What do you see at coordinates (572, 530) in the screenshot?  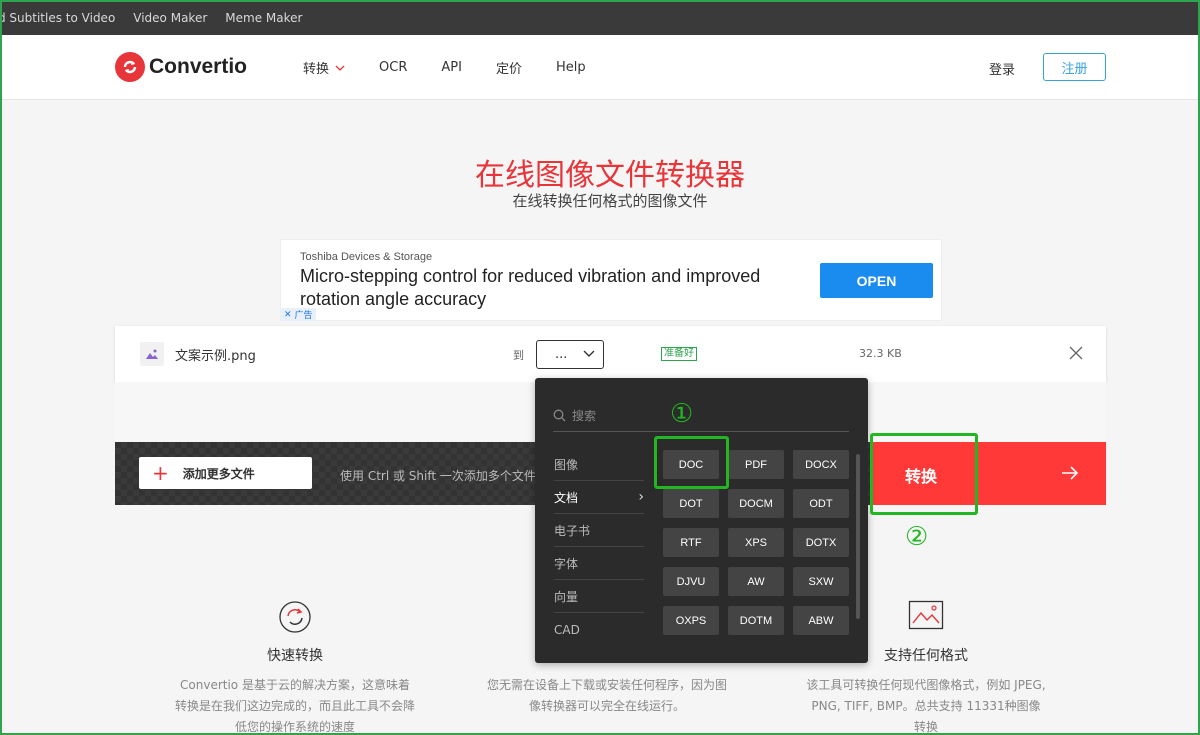 I see `category-label: 电子书` at bounding box center [572, 530].